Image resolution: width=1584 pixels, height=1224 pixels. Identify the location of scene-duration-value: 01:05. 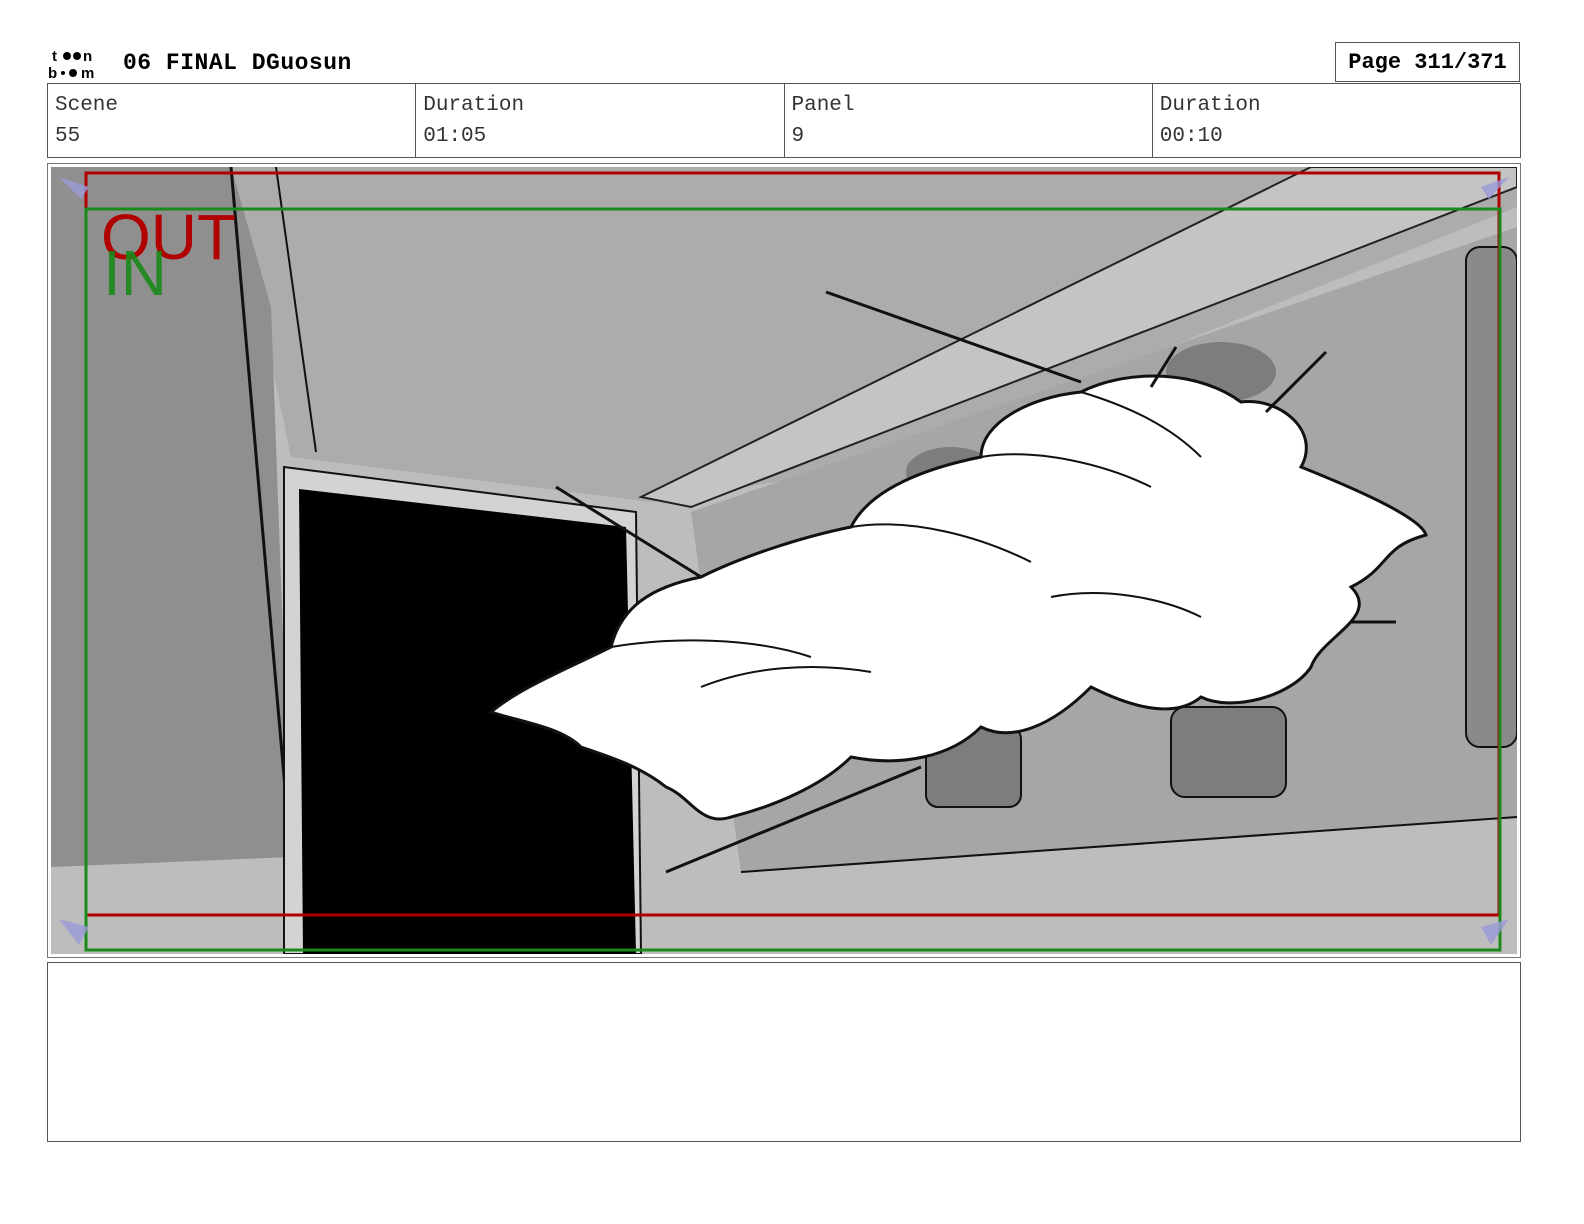
(455, 136).